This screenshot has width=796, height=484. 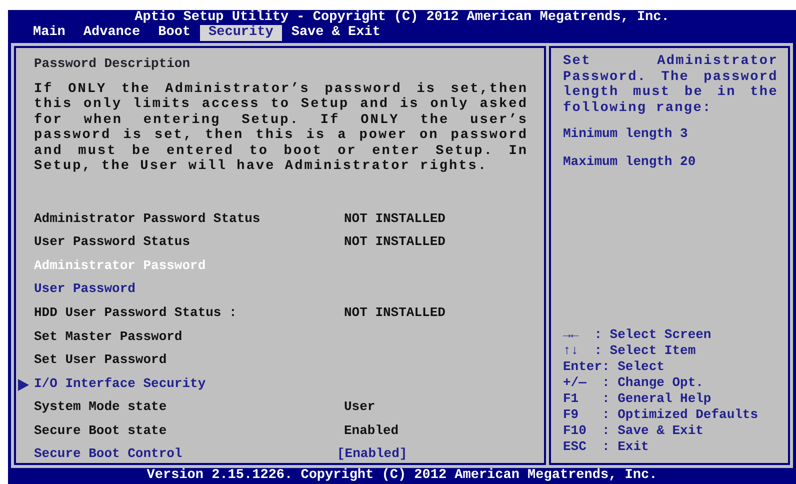 I want to click on menu-tab: Save & Exit, so click(x=336, y=33).